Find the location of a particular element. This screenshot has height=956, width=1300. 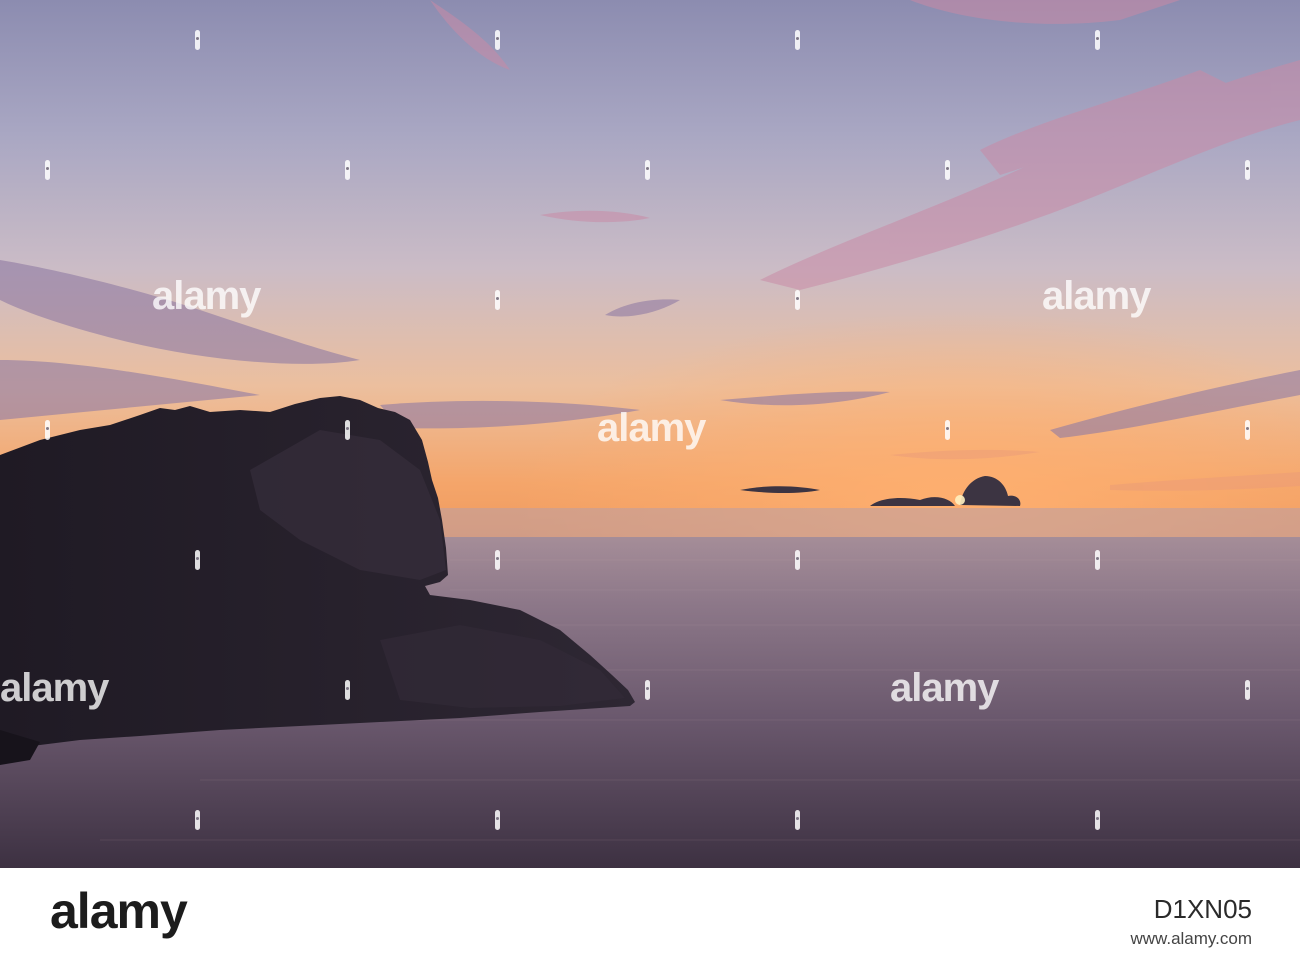

site-url: www.alamy.com is located at coordinates (1191, 938).